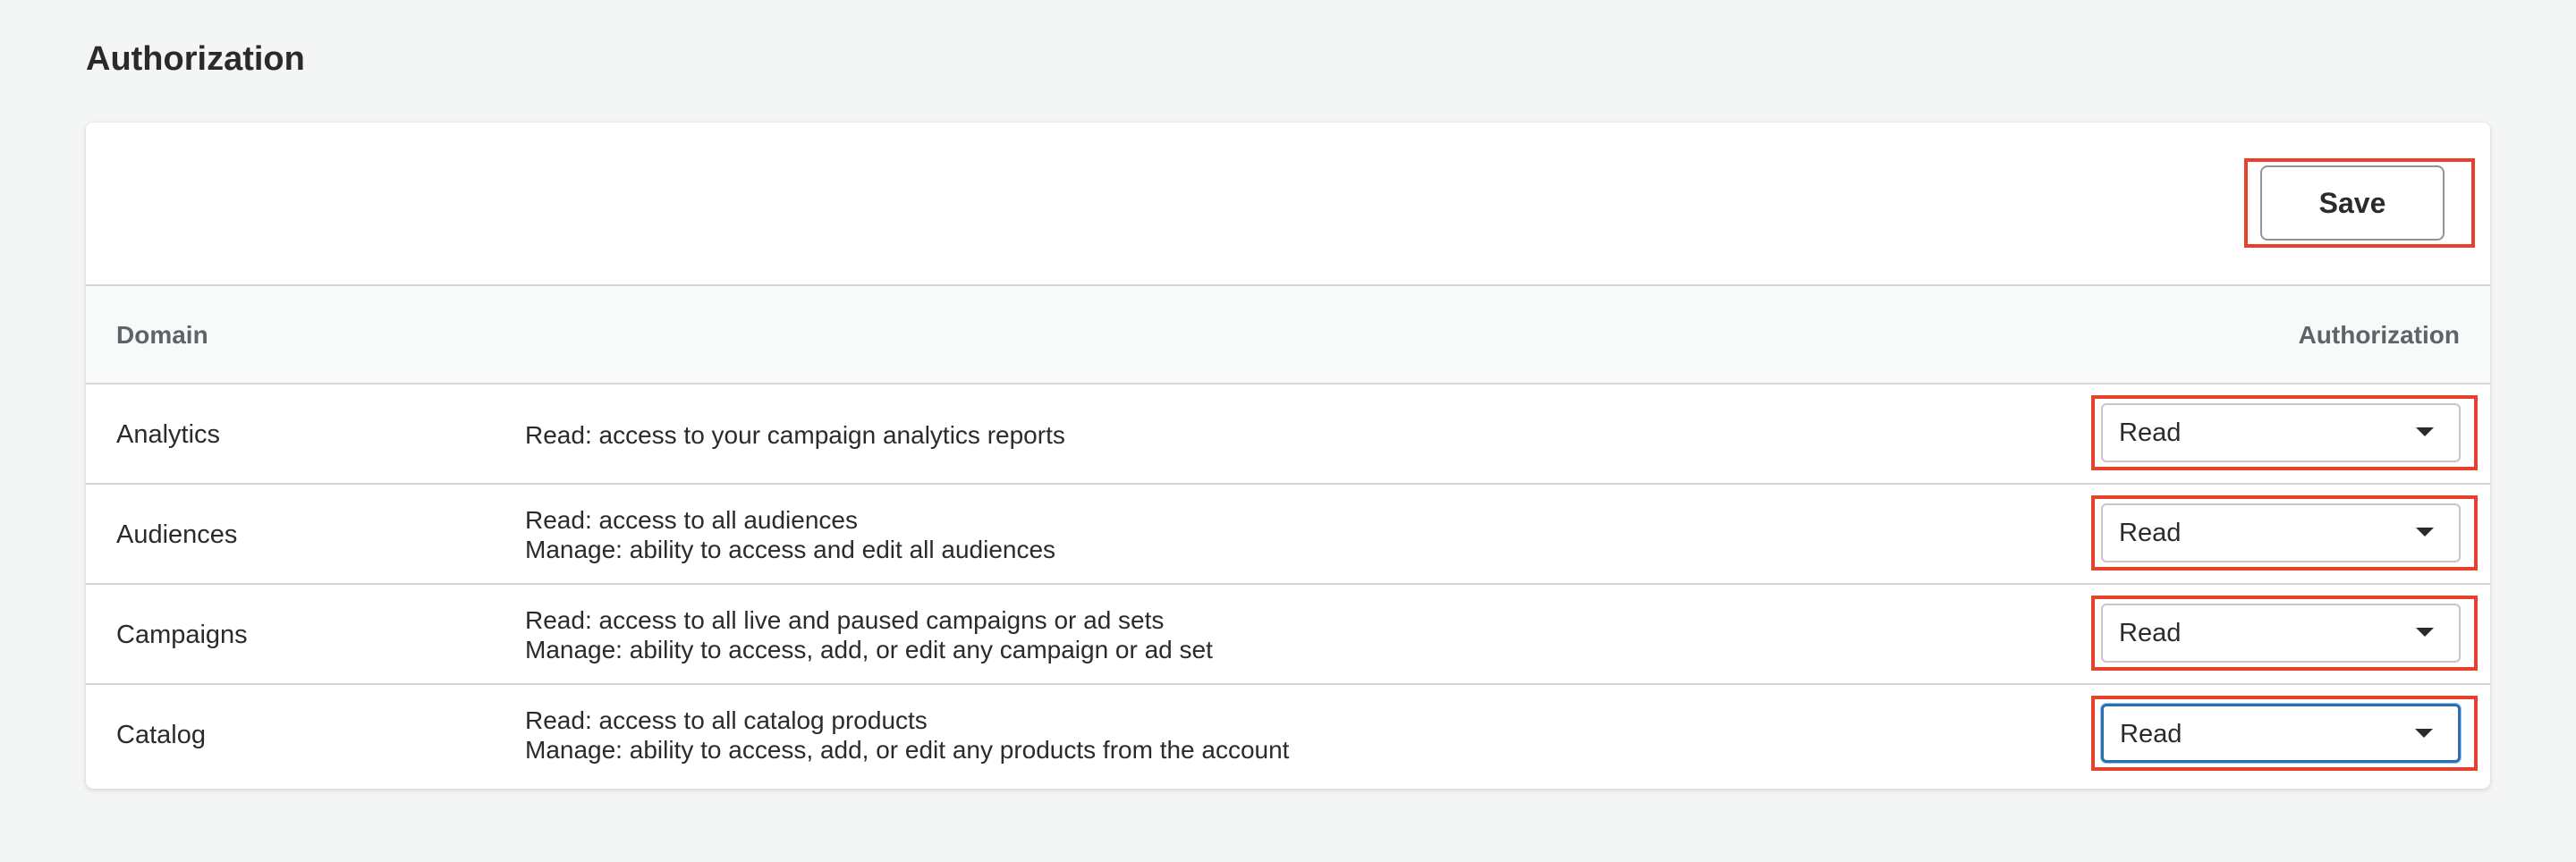 The image size is (2576, 862). Describe the element at coordinates (2281, 433) in the screenshot. I see `authorization-select-analytics: Read` at that location.